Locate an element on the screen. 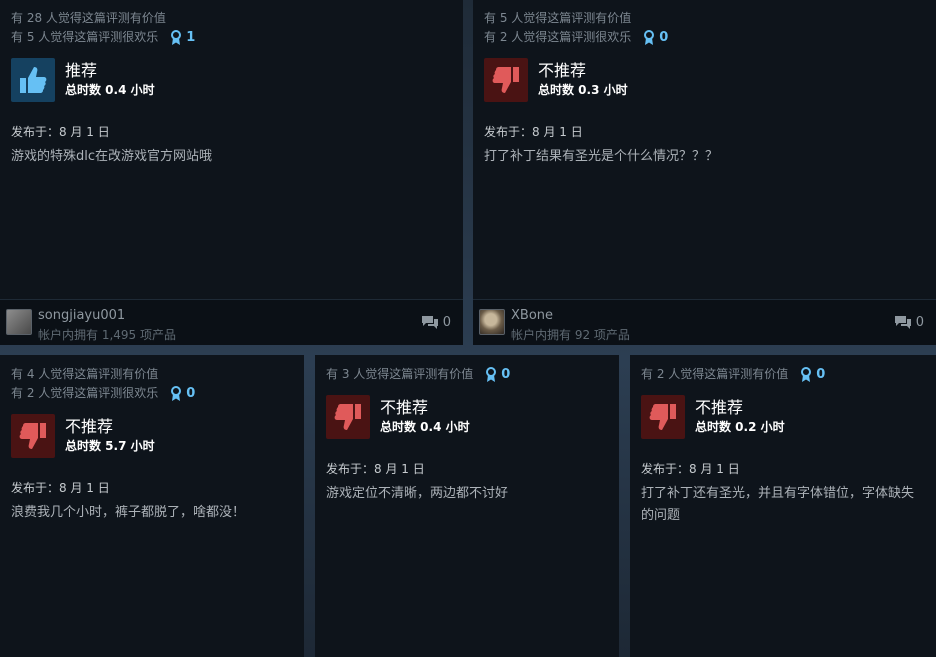 The image size is (936, 657). award-button: 1 is located at coordinates (183, 37).